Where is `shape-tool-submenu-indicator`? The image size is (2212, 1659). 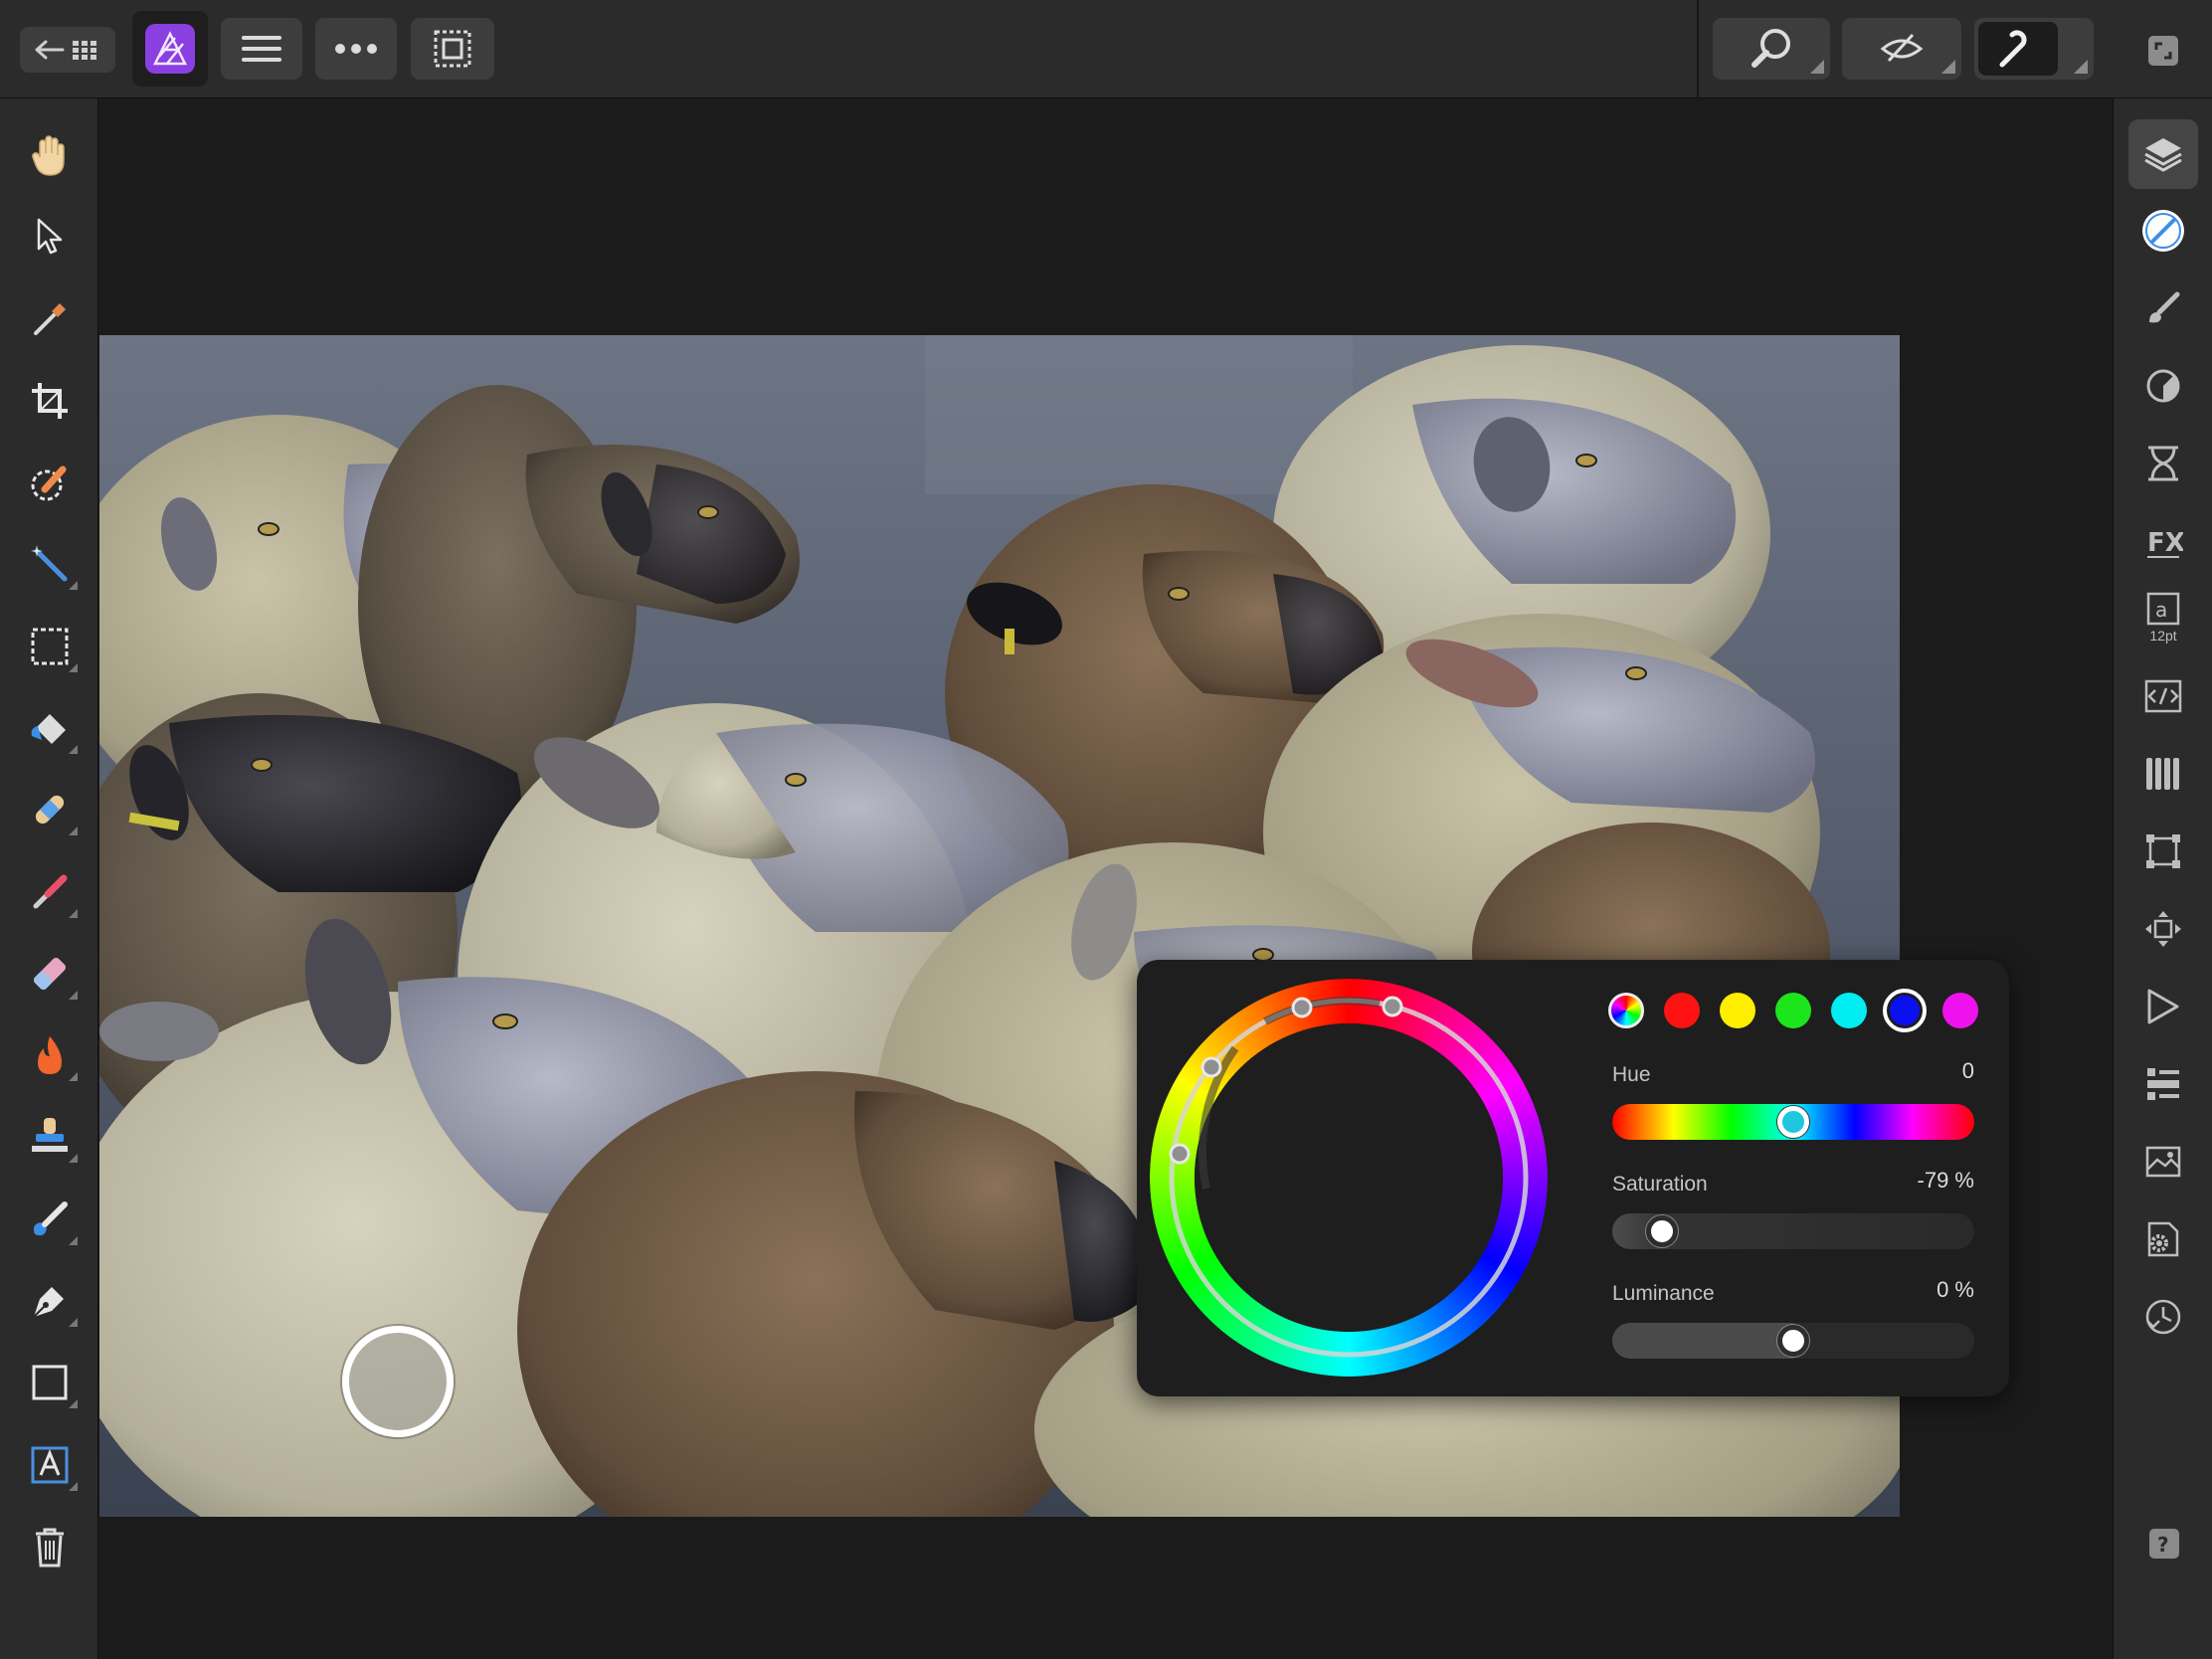 shape-tool-submenu-indicator is located at coordinates (73, 1403).